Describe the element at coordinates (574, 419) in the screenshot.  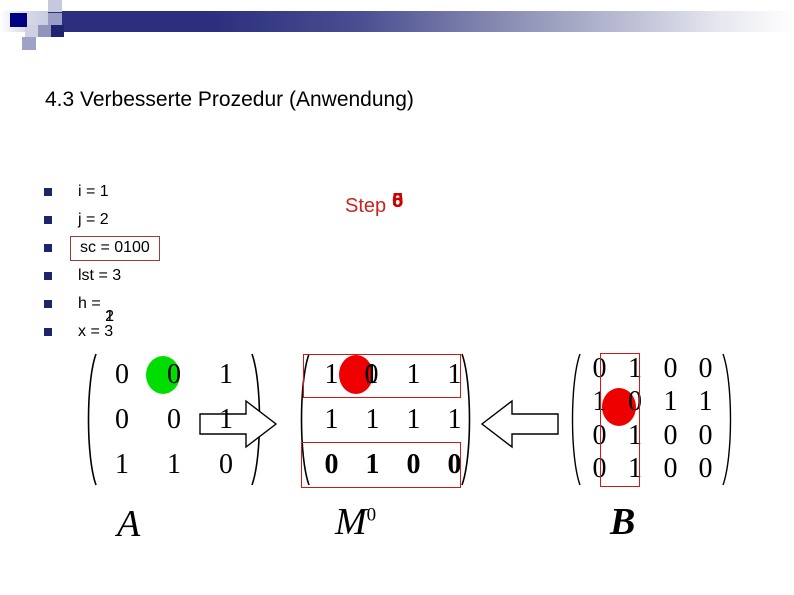
I see `matrix-b-left-paren` at that location.